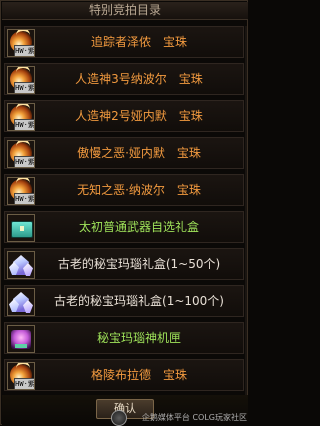 This screenshot has height=426, width=320. What do you see at coordinates (139, 264) in the screenshot?
I see `item-name: 古老的秘宝玛瑙礼盒(1~50个)` at bounding box center [139, 264].